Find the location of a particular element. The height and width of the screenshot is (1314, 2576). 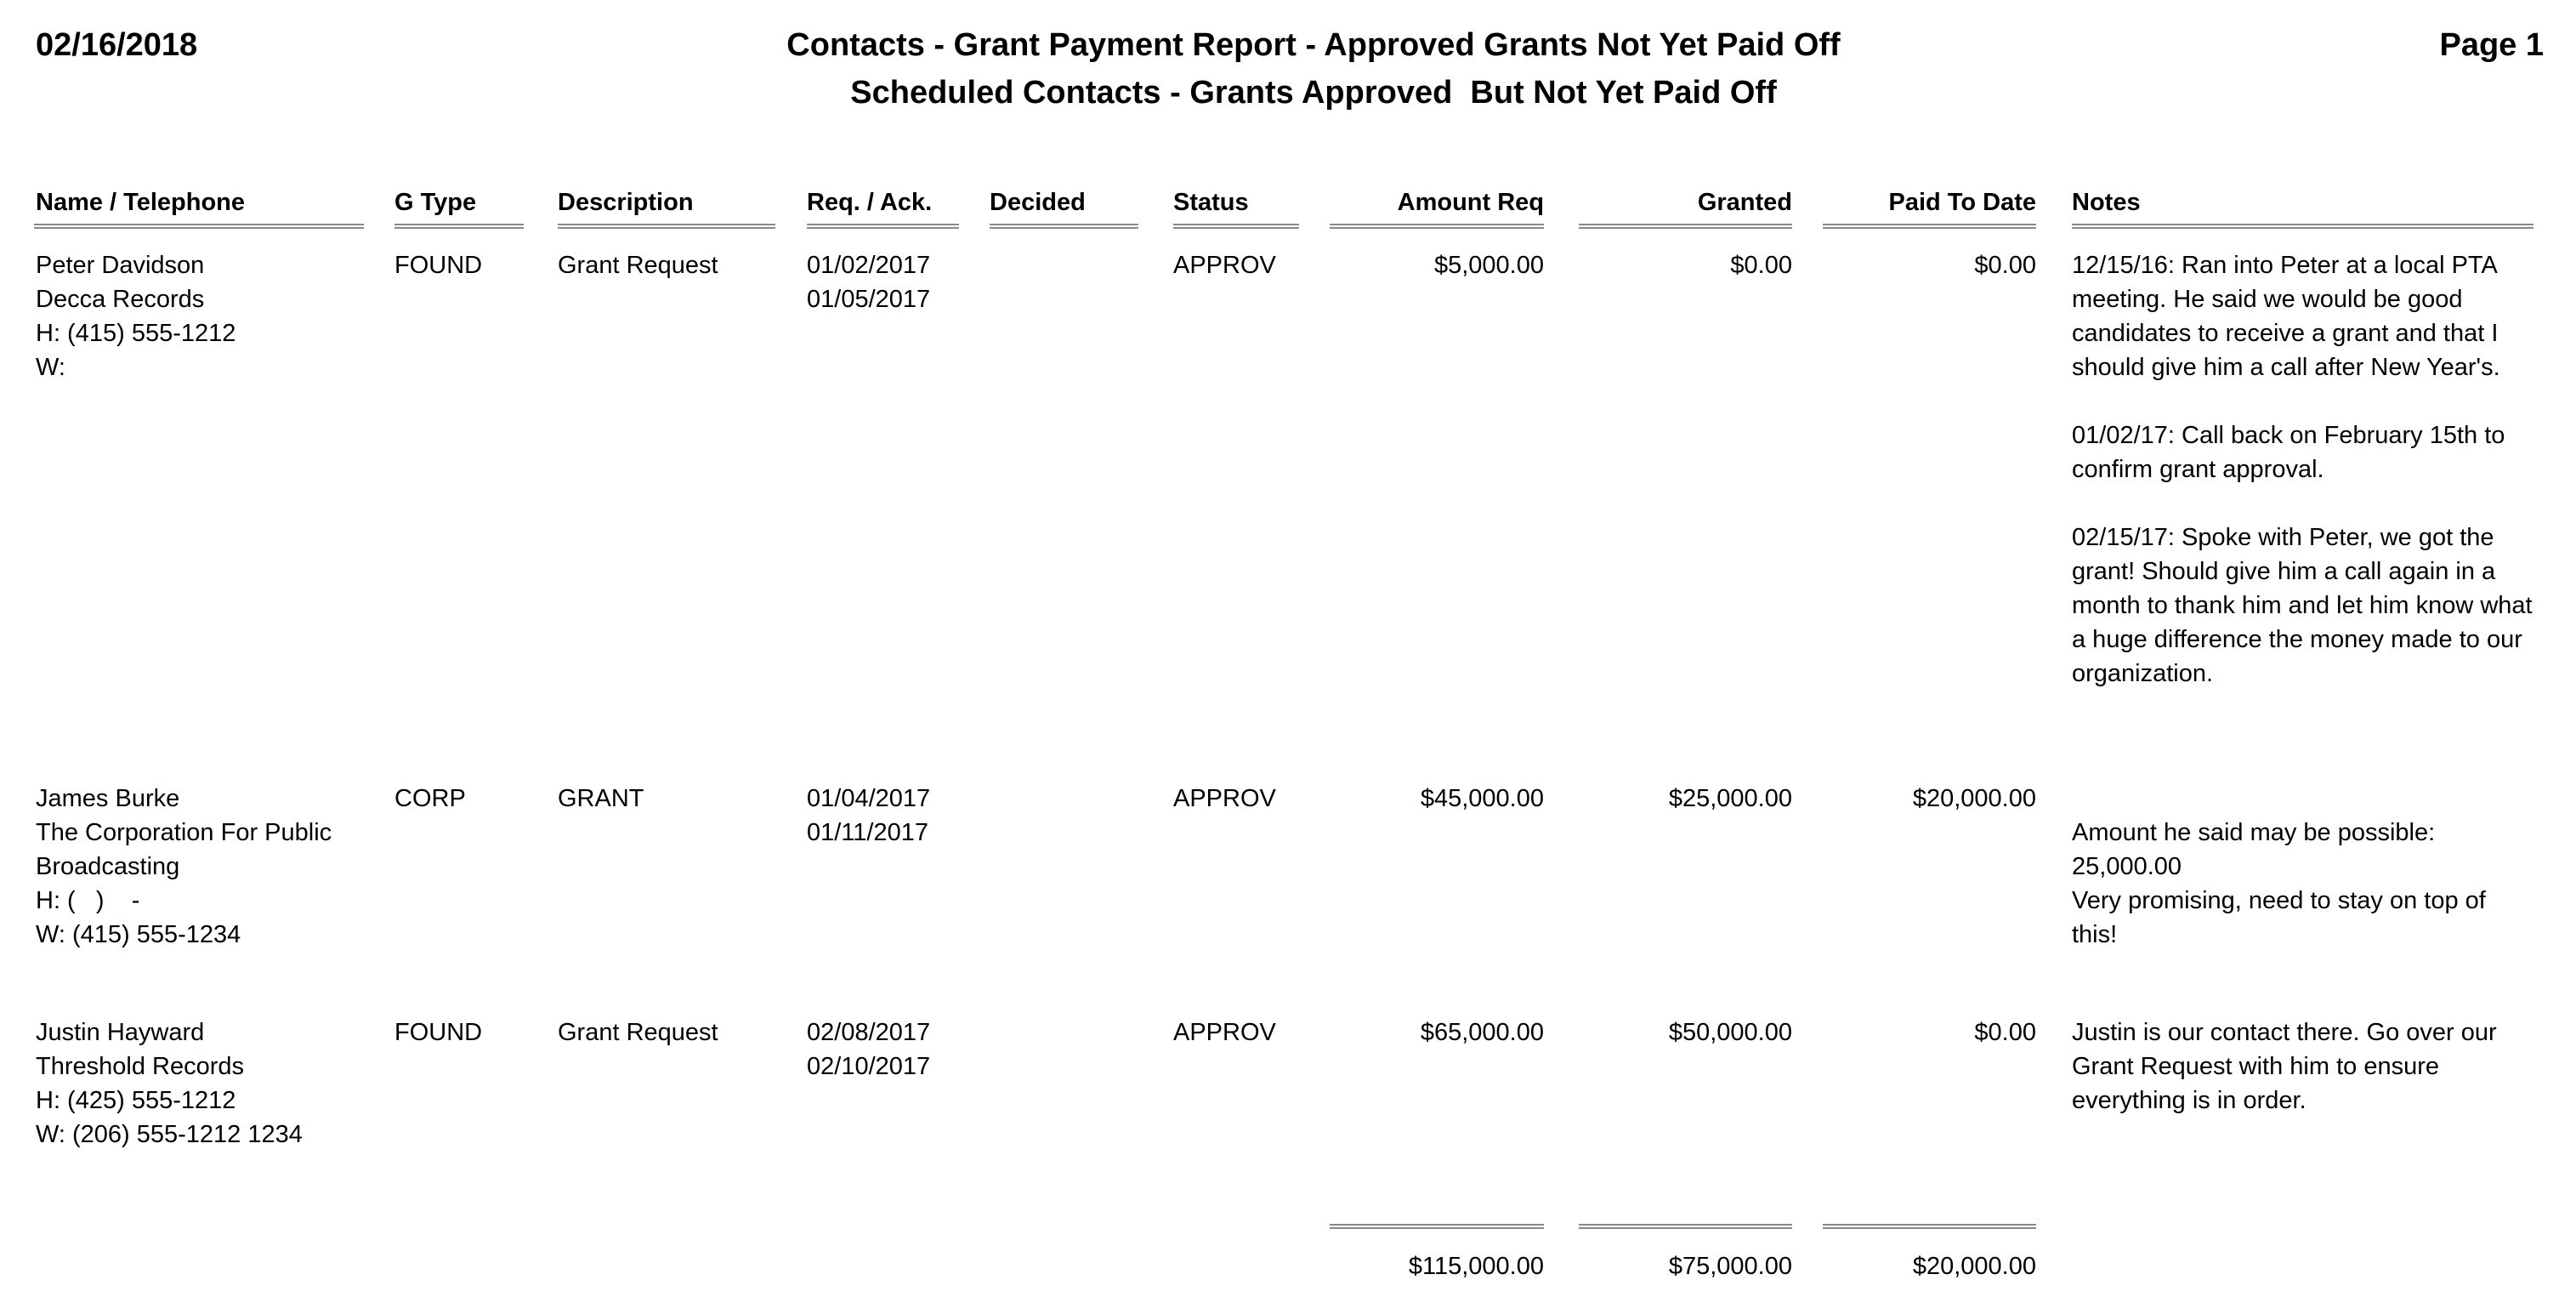

col-header-name: Name / Telephone is located at coordinates (141, 202).